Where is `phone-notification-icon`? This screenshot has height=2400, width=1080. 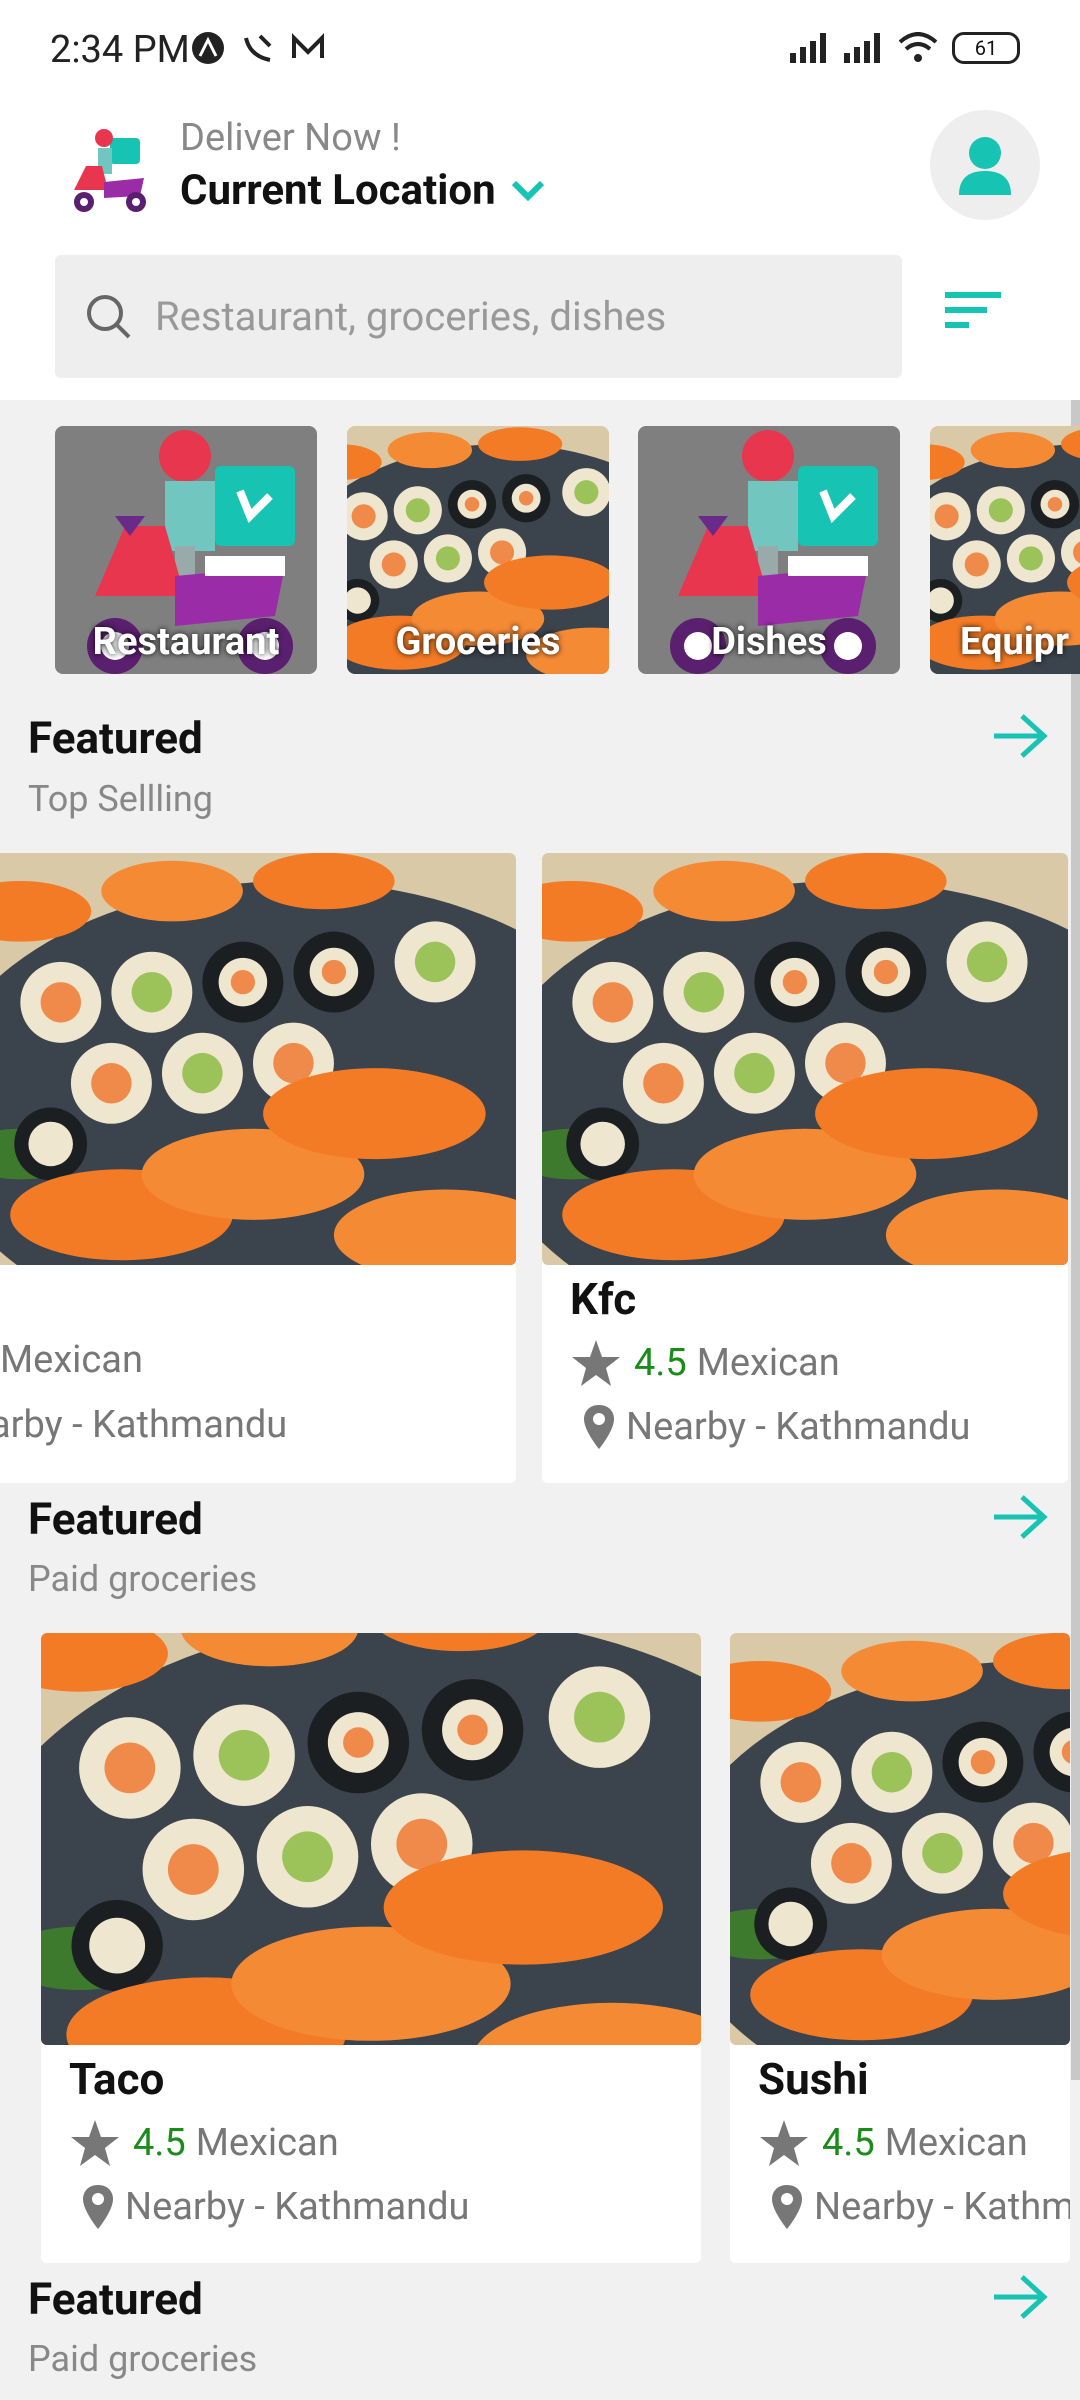 phone-notification-icon is located at coordinates (258, 48).